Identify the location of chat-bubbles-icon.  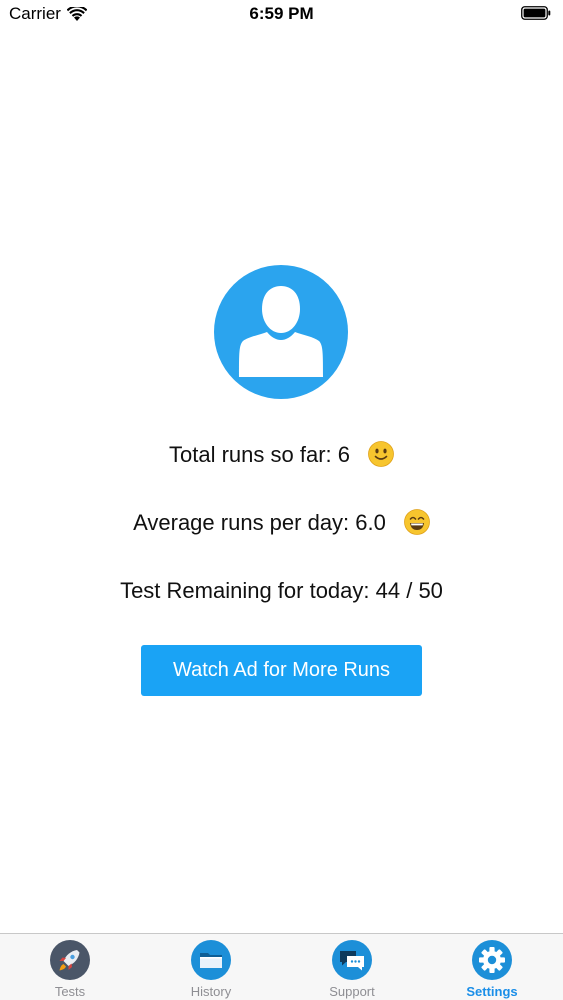
(352, 960).